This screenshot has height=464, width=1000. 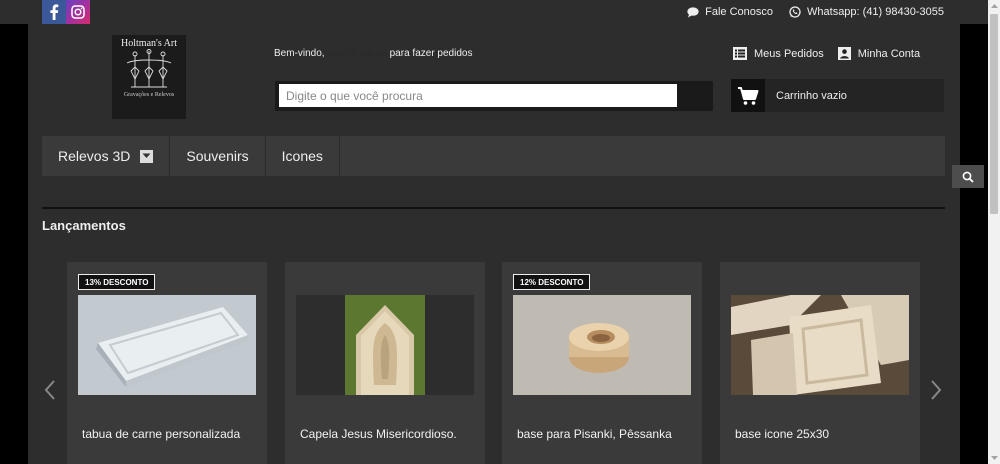 I want to click on welcome-suffix: para fazer pedidos, so click(x=431, y=53).